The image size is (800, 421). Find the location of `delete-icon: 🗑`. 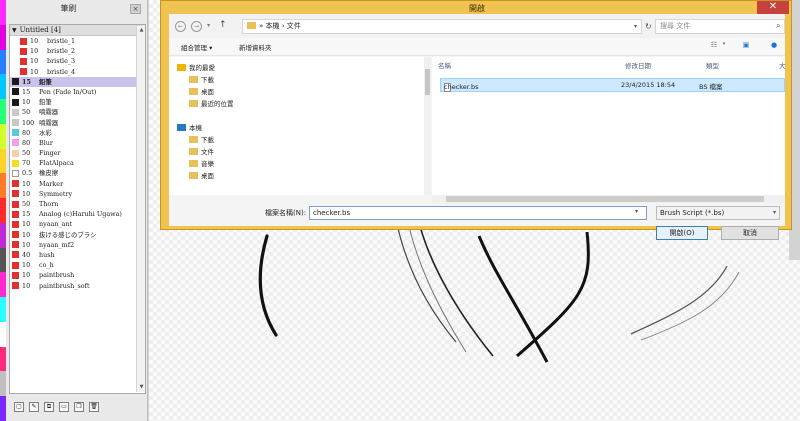

delete-icon: 🗑 is located at coordinates (94, 407).